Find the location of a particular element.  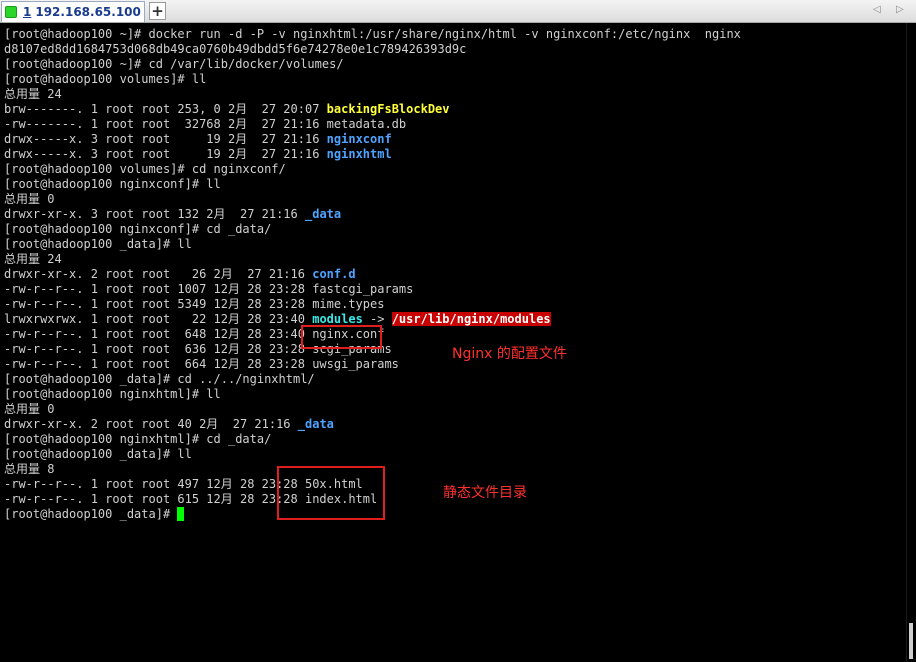

nginx-conf-annotation: Nginx 的配置文件 is located at coordinates (509, 354).